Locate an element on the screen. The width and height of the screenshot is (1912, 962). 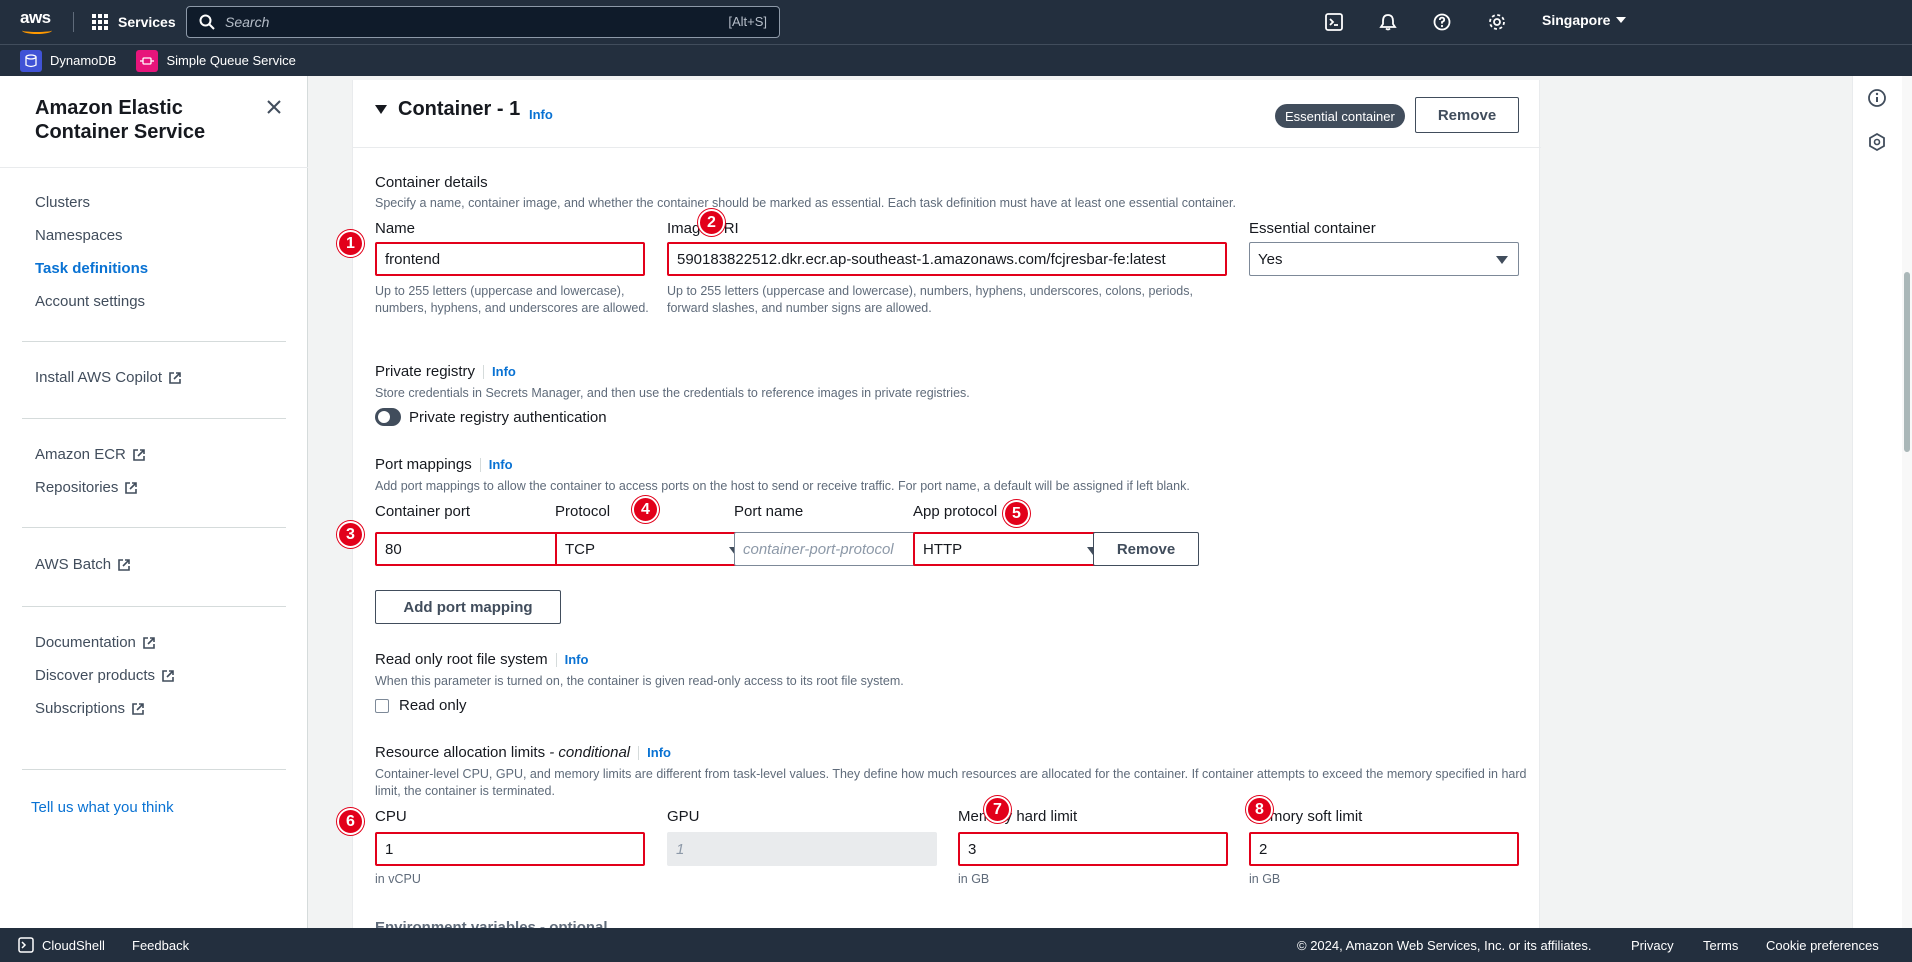
sqs-icon is located at coordinates (147, 60).